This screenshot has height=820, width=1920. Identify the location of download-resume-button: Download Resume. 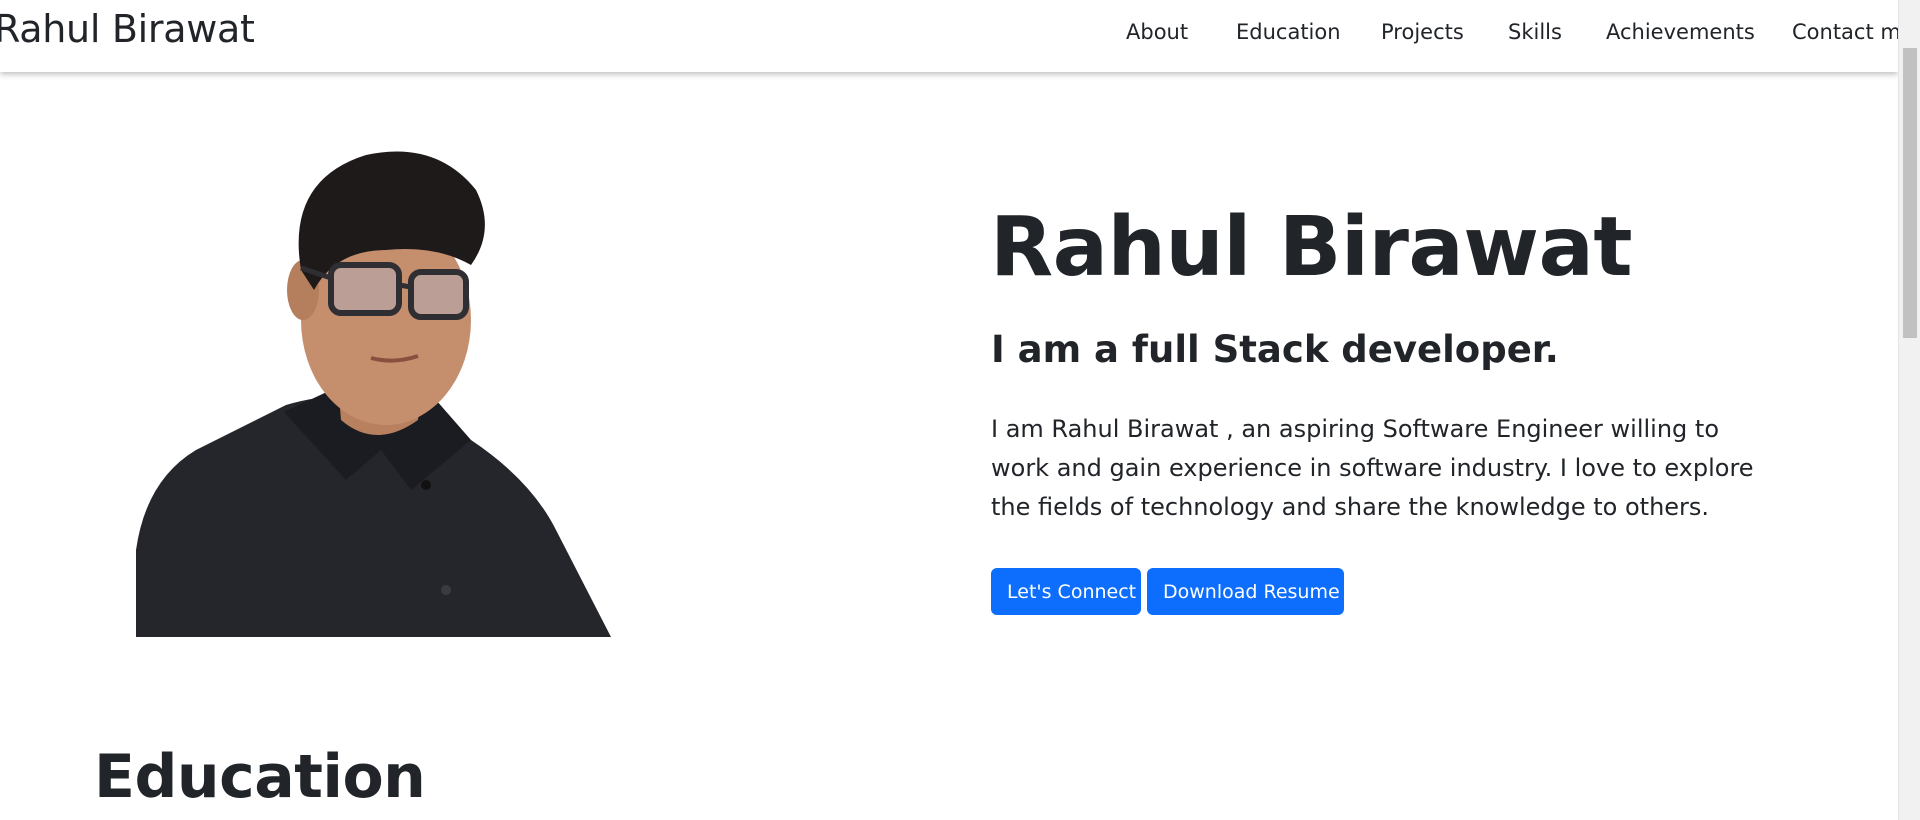
(1245, 591).